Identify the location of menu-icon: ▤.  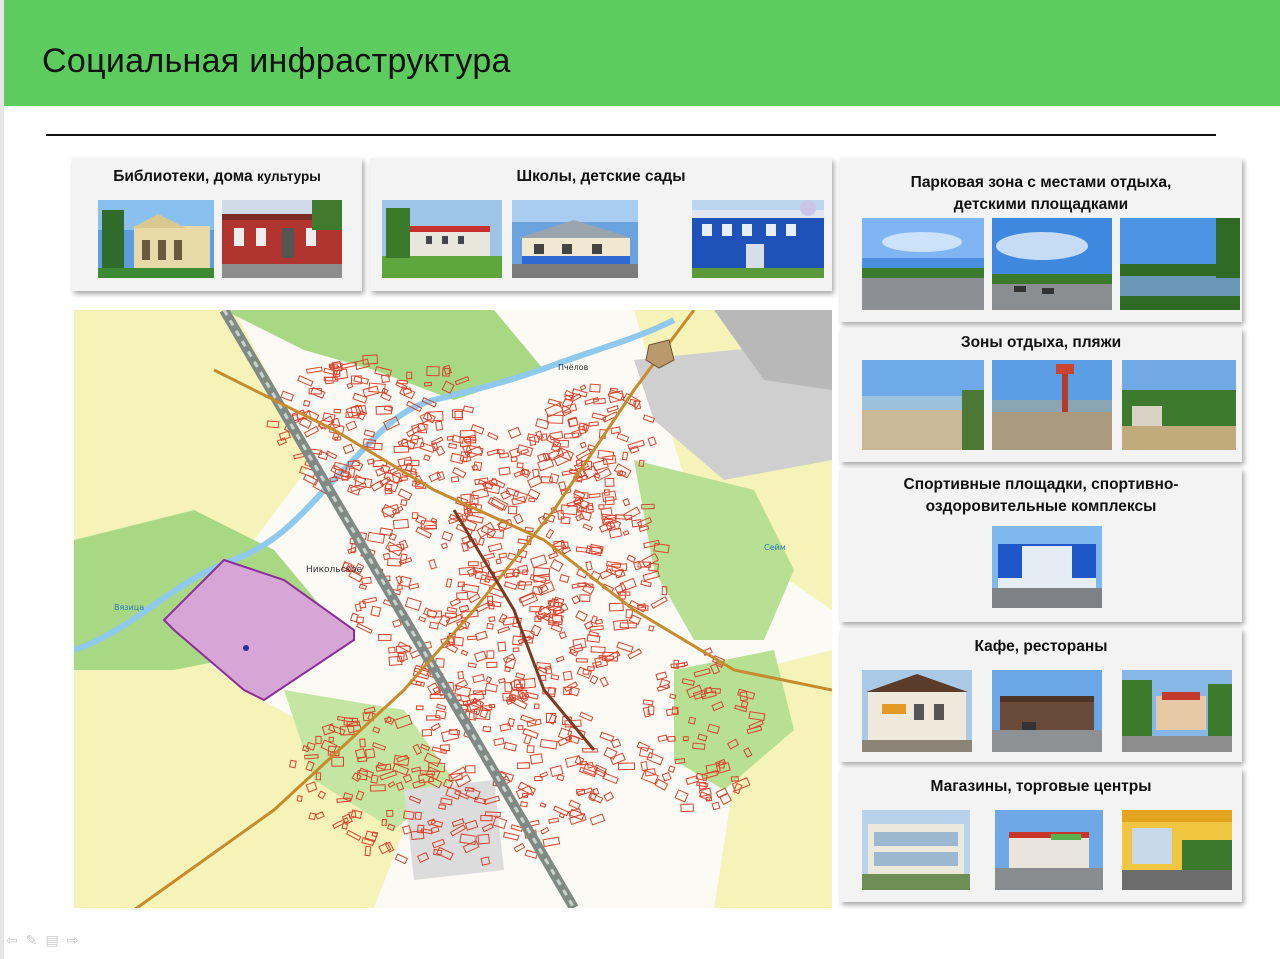
(51, 942).